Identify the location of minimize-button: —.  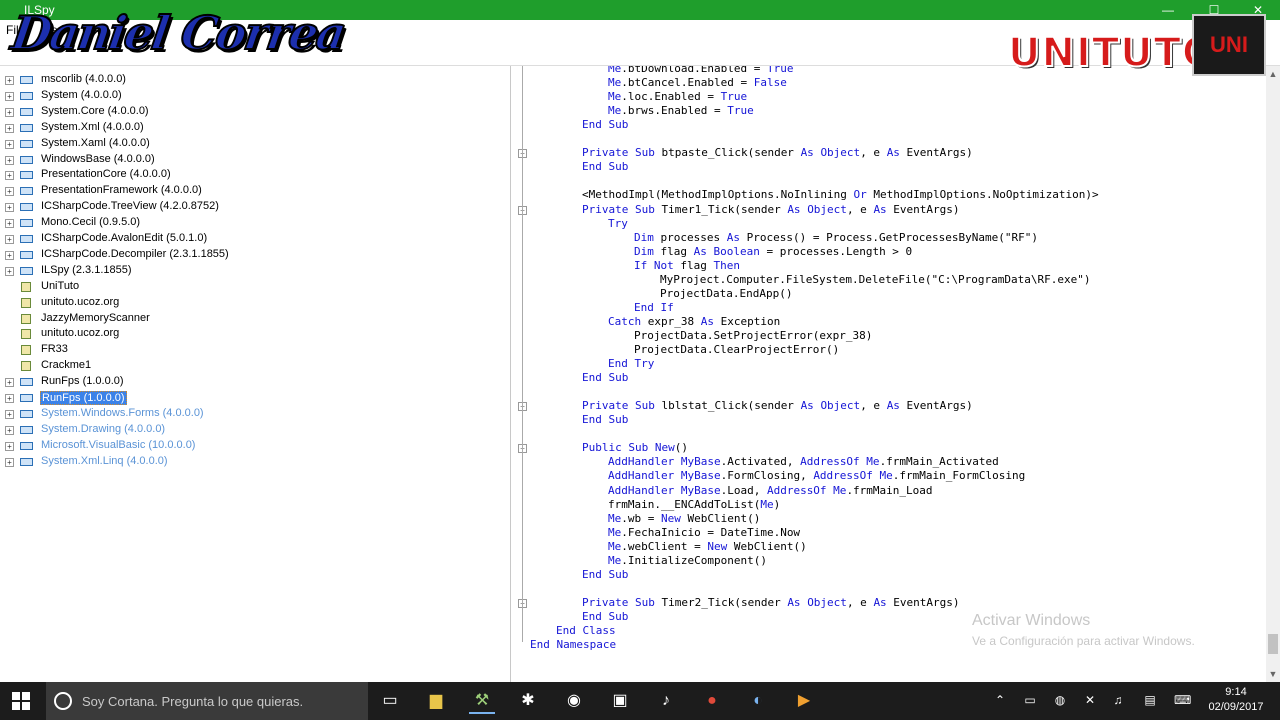
(1168, 10).